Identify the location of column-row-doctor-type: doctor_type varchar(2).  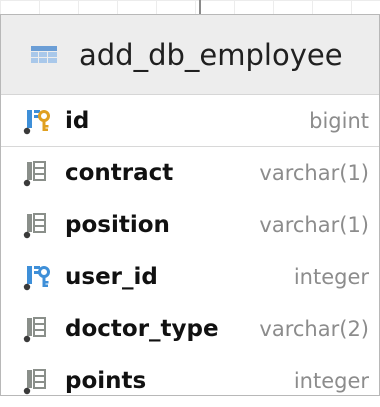
(190, 329).